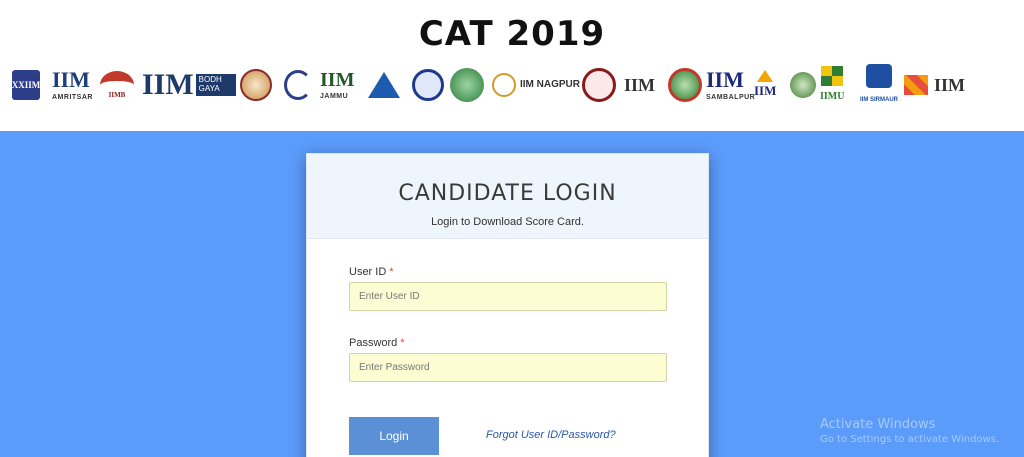 Image resolution: width=1024 pixels, height=457 pixels. What do you see at coordinates (72, 84) in the screenshot?
I see `iim-amritsar-logo: IIM AMRITSAR` at bounding box center [72, 84].